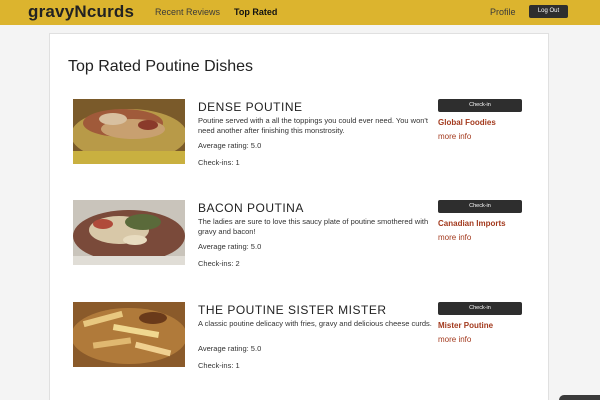  I want to click on nav-profile: Profile, so click(503, 12).